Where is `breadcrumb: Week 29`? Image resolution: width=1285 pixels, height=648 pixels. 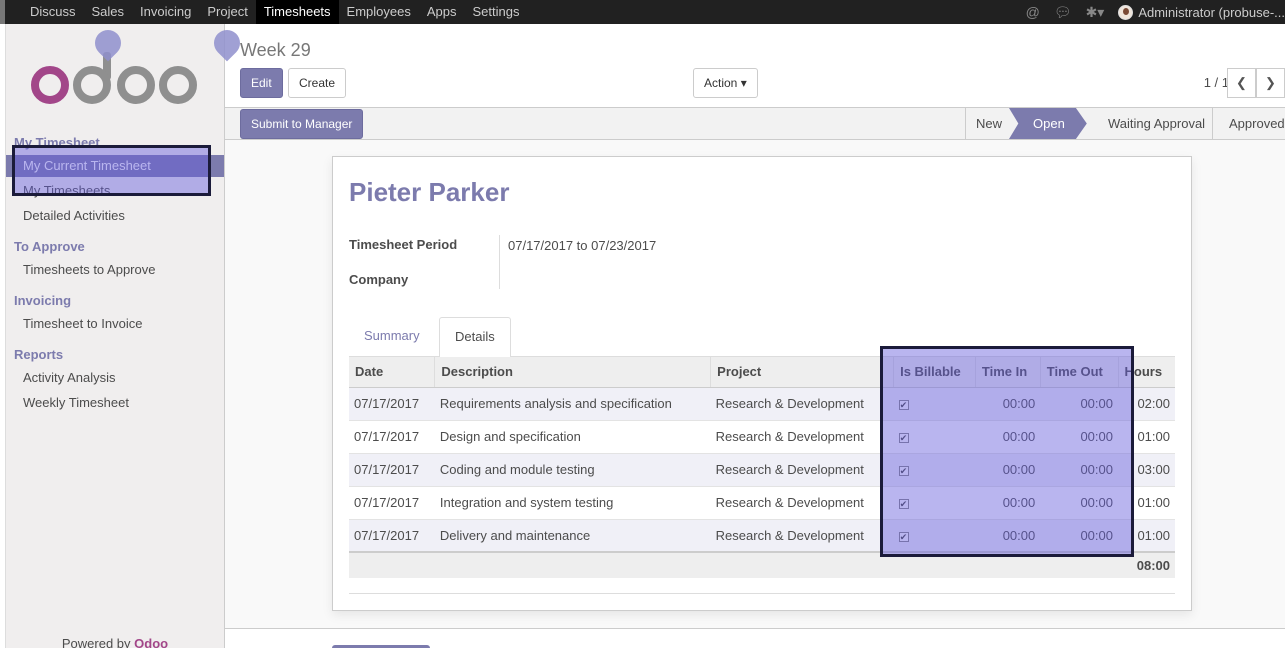 breadcrumb: Week 29 is located at coordinates (275, 50).